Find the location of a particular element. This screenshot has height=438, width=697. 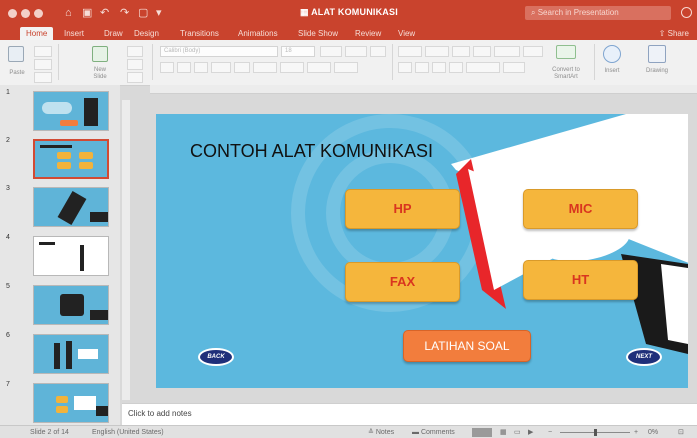

customize-toolbar-icon: ▾ is located at coordinates (159, 13).